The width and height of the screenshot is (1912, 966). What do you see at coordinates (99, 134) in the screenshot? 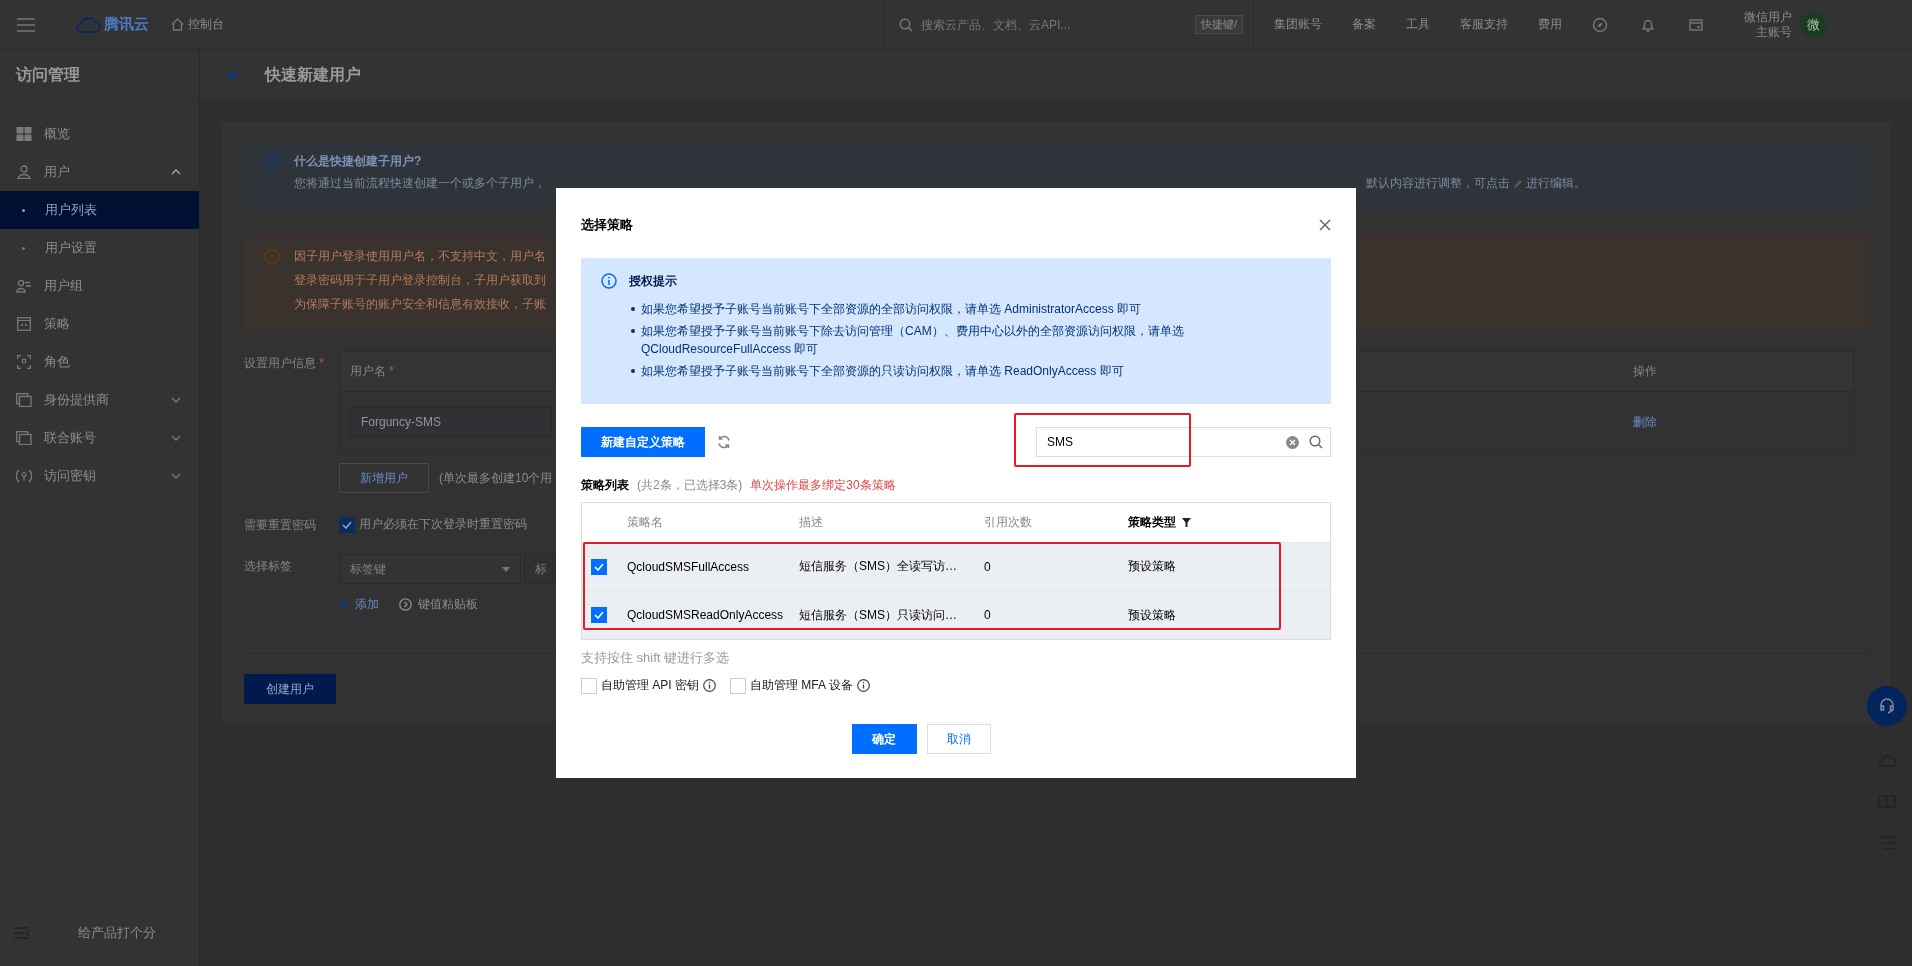
I see `sidebar-item: 概览` at bounding box center [99, 134].